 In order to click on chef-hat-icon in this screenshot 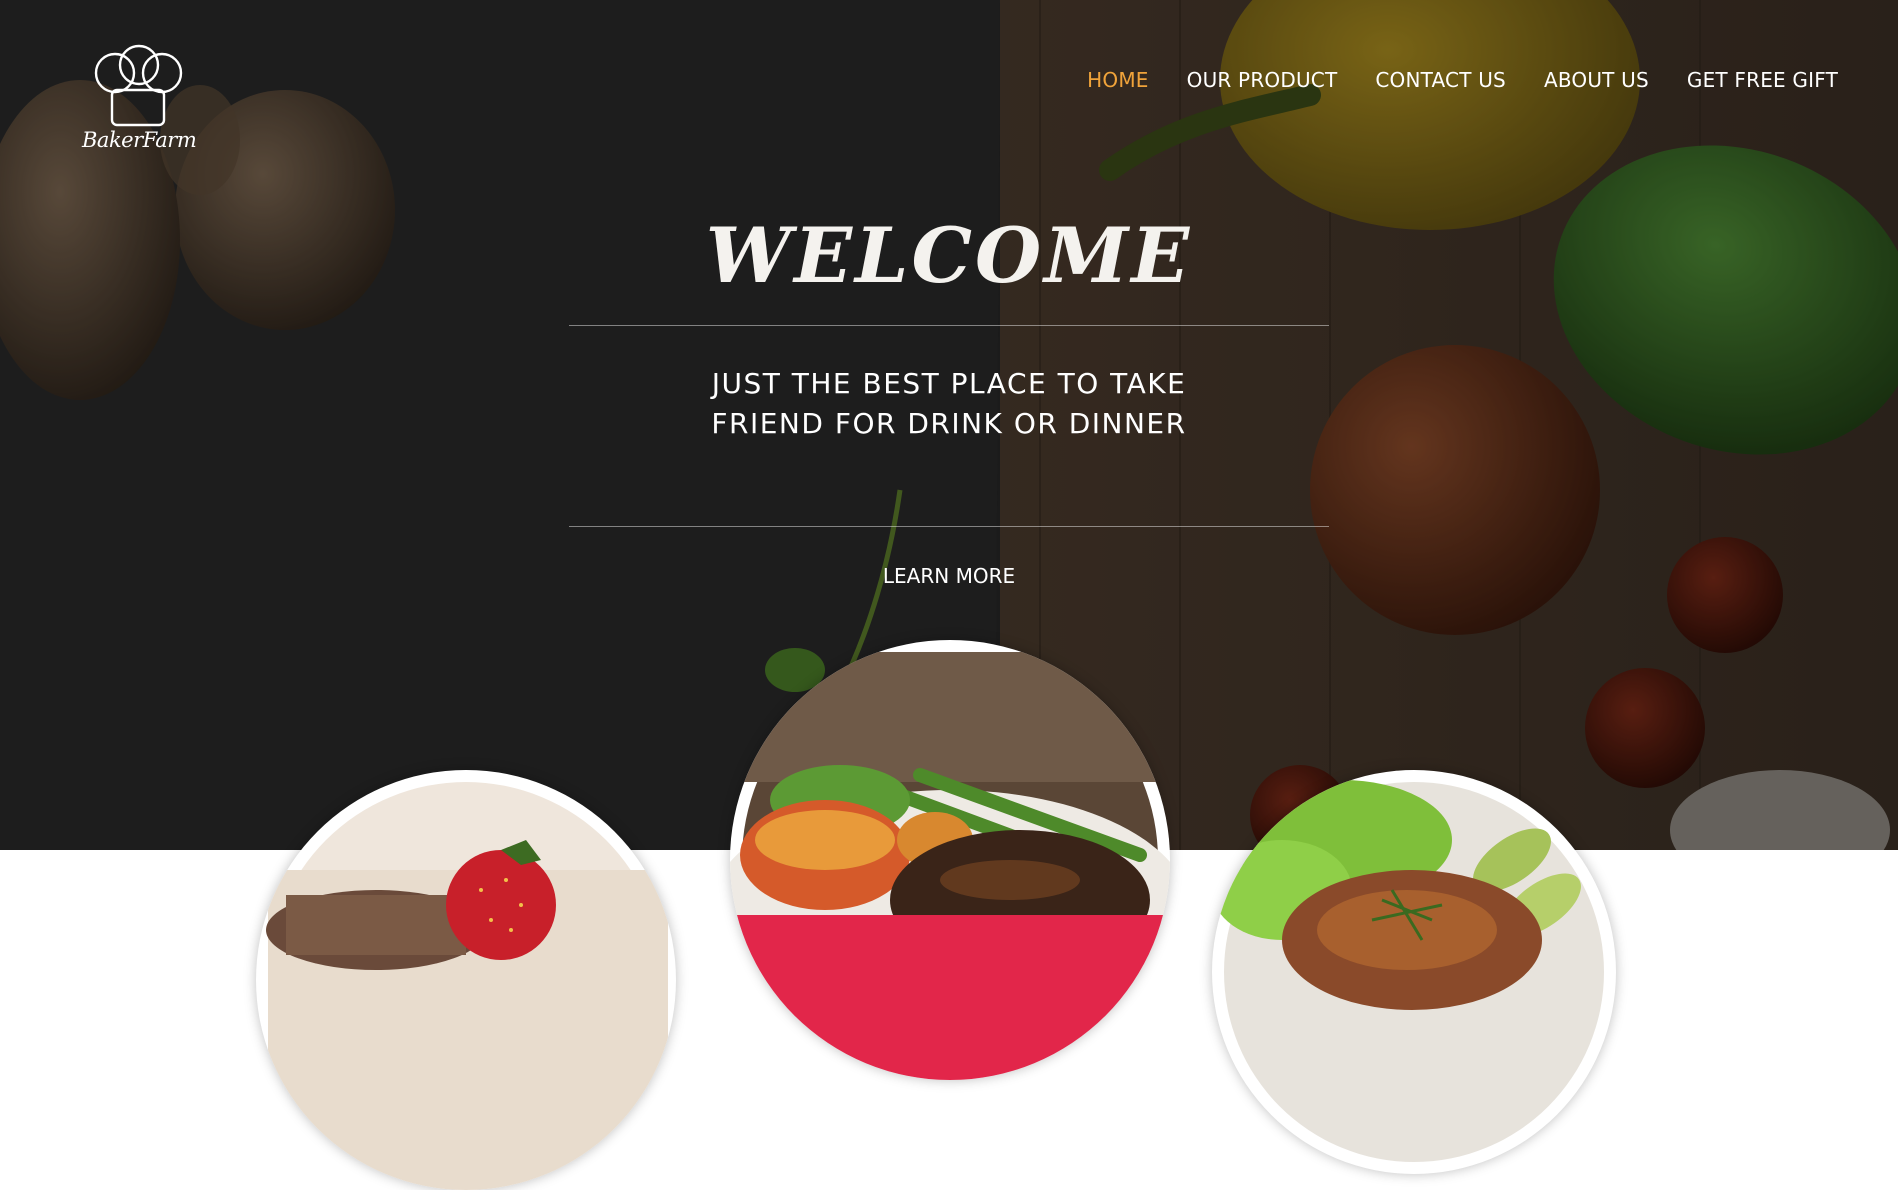, I will do `click(138, 85)`.